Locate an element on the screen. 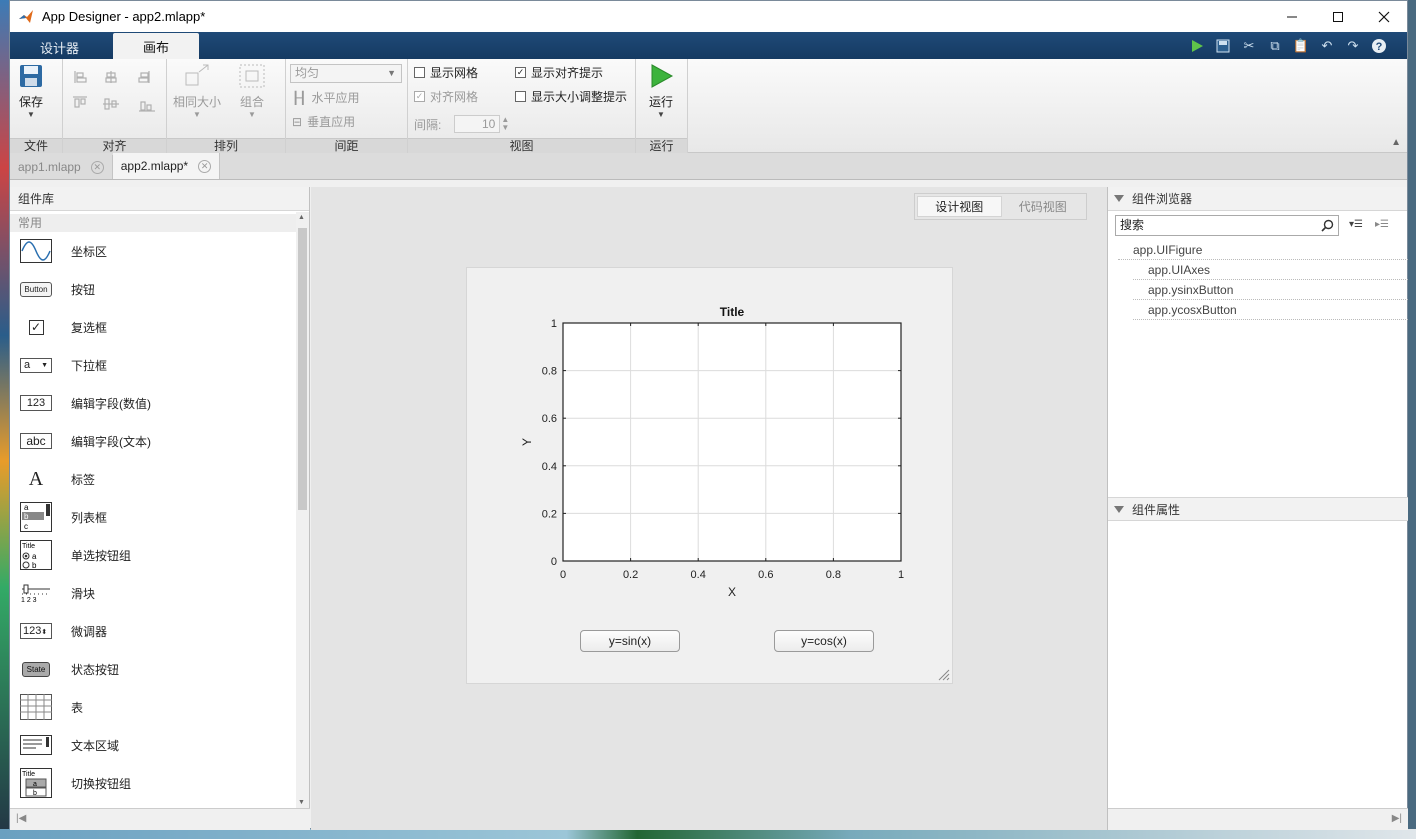 This screenshot has height=839, width=1416. library-item-checkbox: ✓ 复选框 is located at coordinates (159, 327).